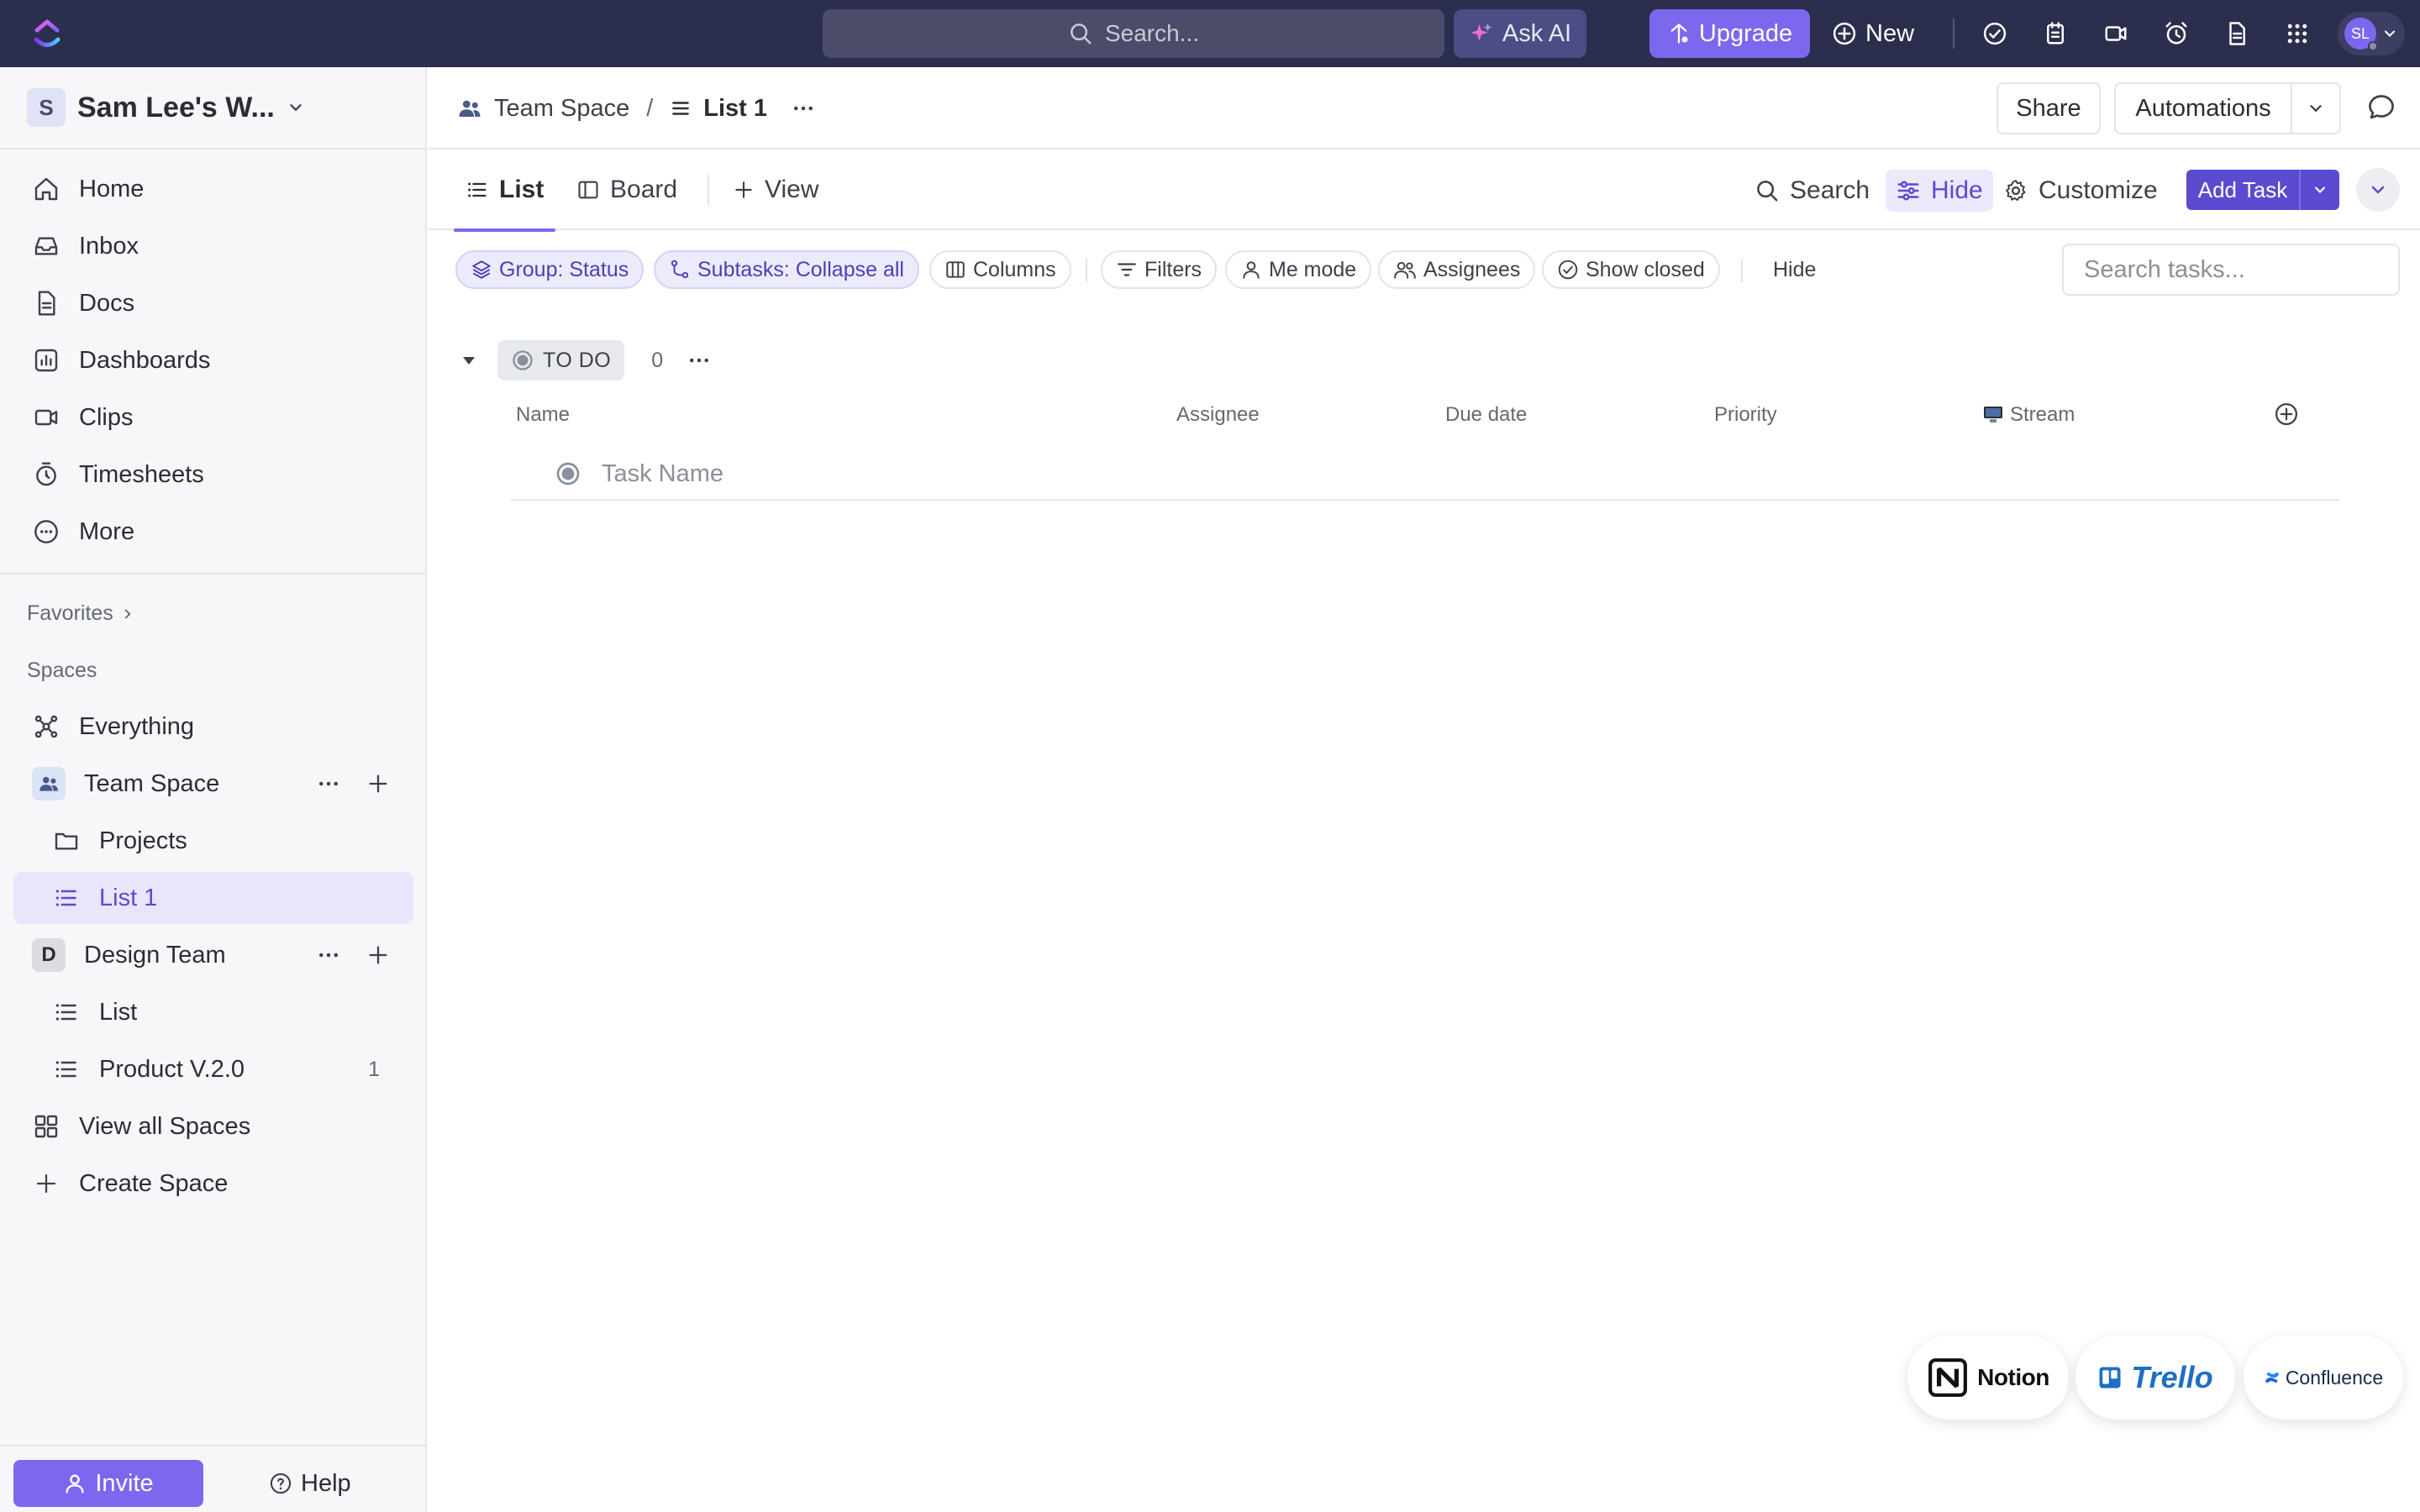 The image size is (2420, 1512). I want to click on sidebar-item-list-1: List 1, so click(213, 898).